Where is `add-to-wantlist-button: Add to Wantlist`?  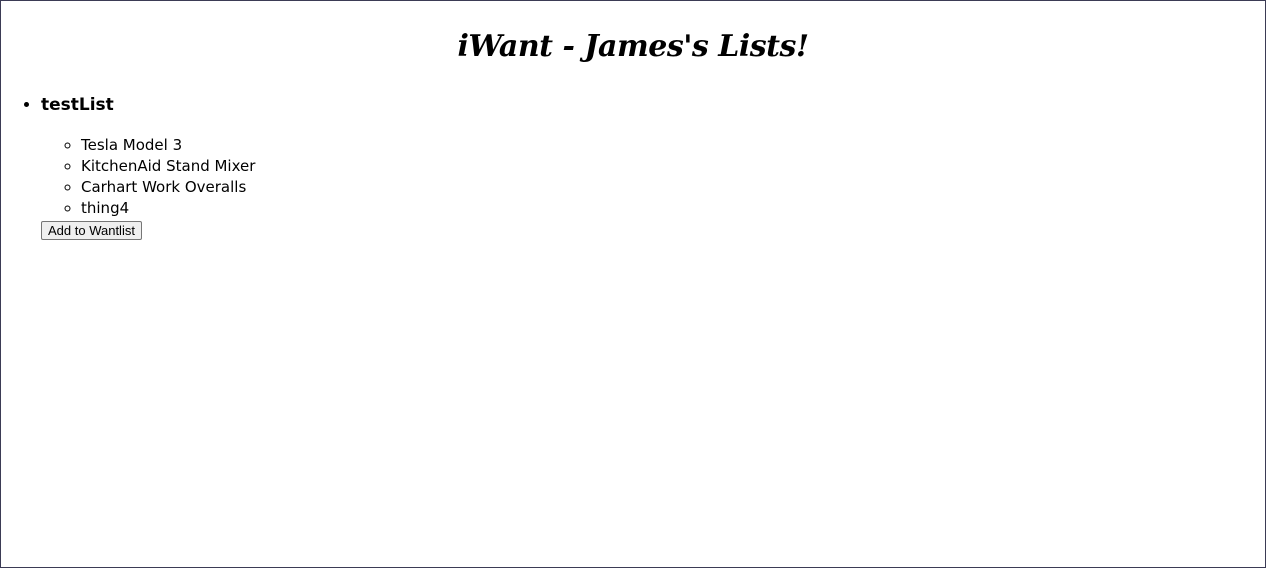 add-to-wantlist-button: Add to Wantlist is located at coordinates (91, 230).